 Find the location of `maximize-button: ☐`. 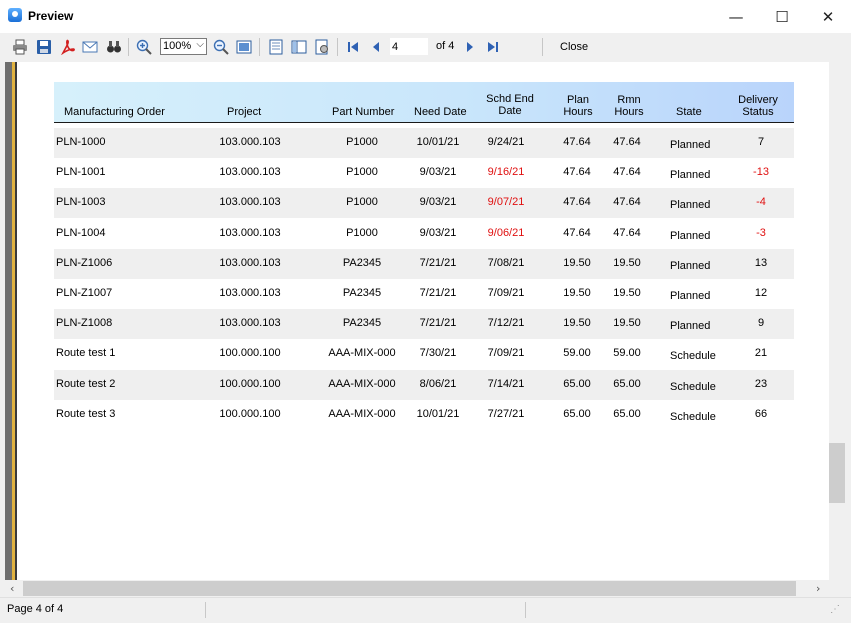

maximize-button: ☐ is located at coordinates (782, 16).